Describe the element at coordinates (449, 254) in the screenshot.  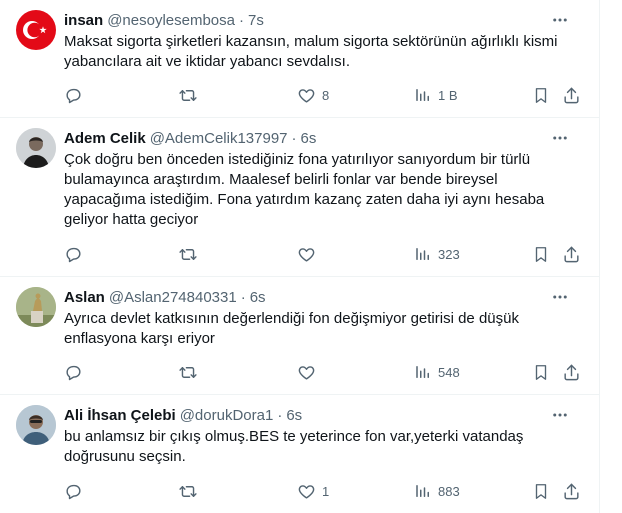
I see `views-count: 323` at that location.